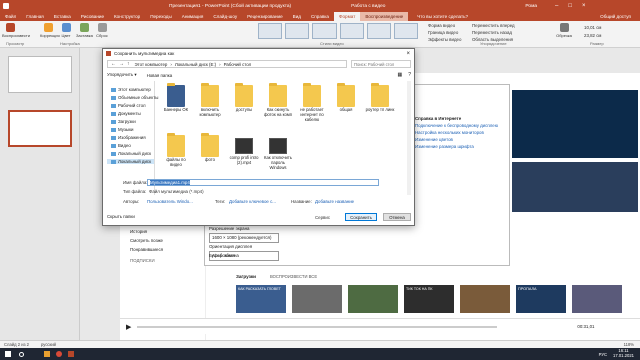  I want to click on explorer-icon, so click(47, 354).